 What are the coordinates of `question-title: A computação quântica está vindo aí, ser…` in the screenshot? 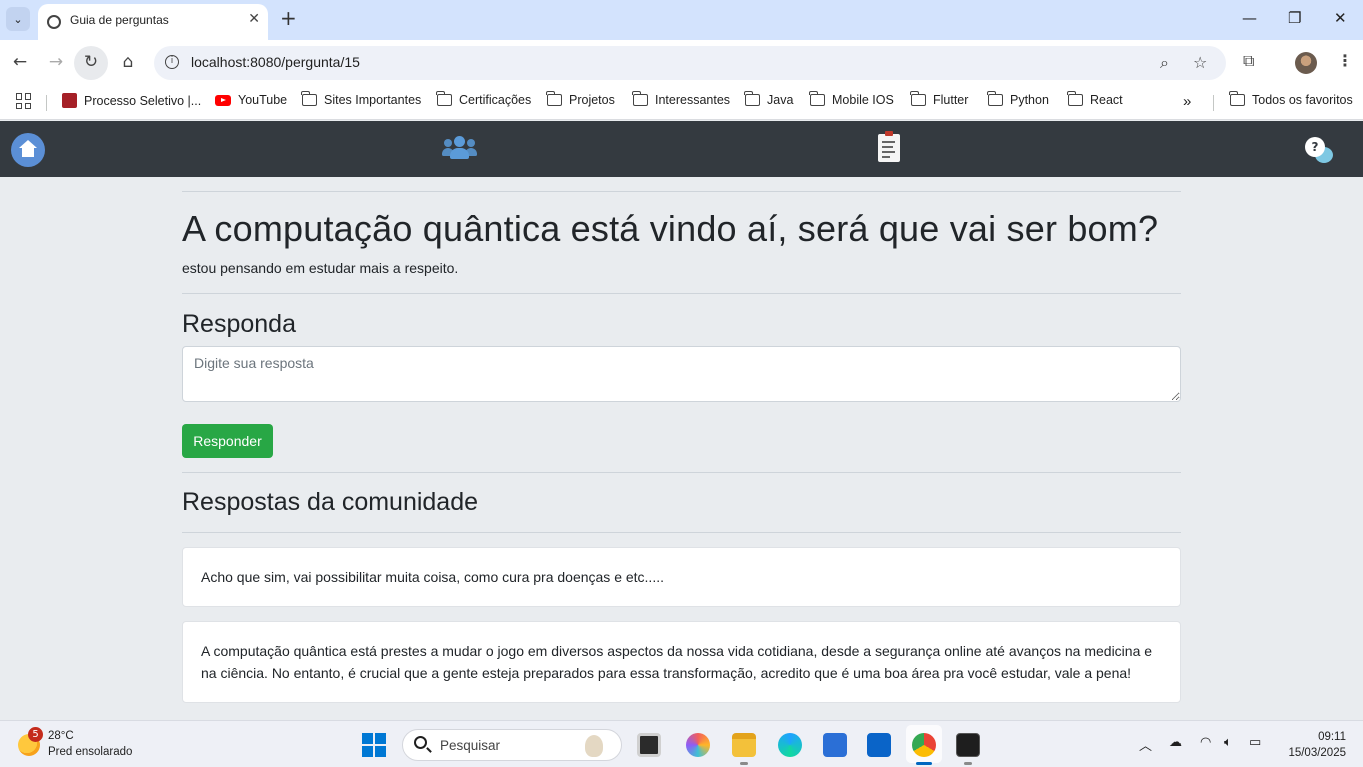 It's located at (670, 228).